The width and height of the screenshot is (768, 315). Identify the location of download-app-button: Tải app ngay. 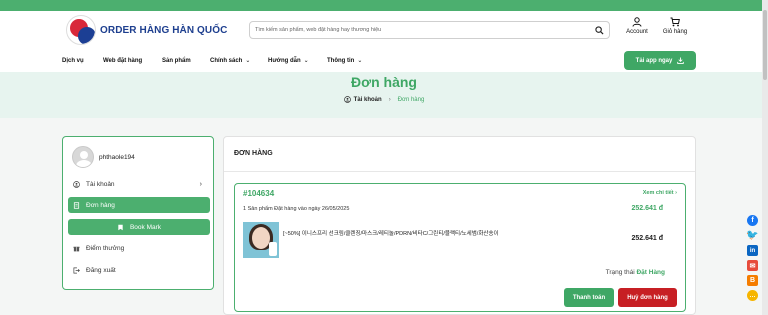
(660, 60).